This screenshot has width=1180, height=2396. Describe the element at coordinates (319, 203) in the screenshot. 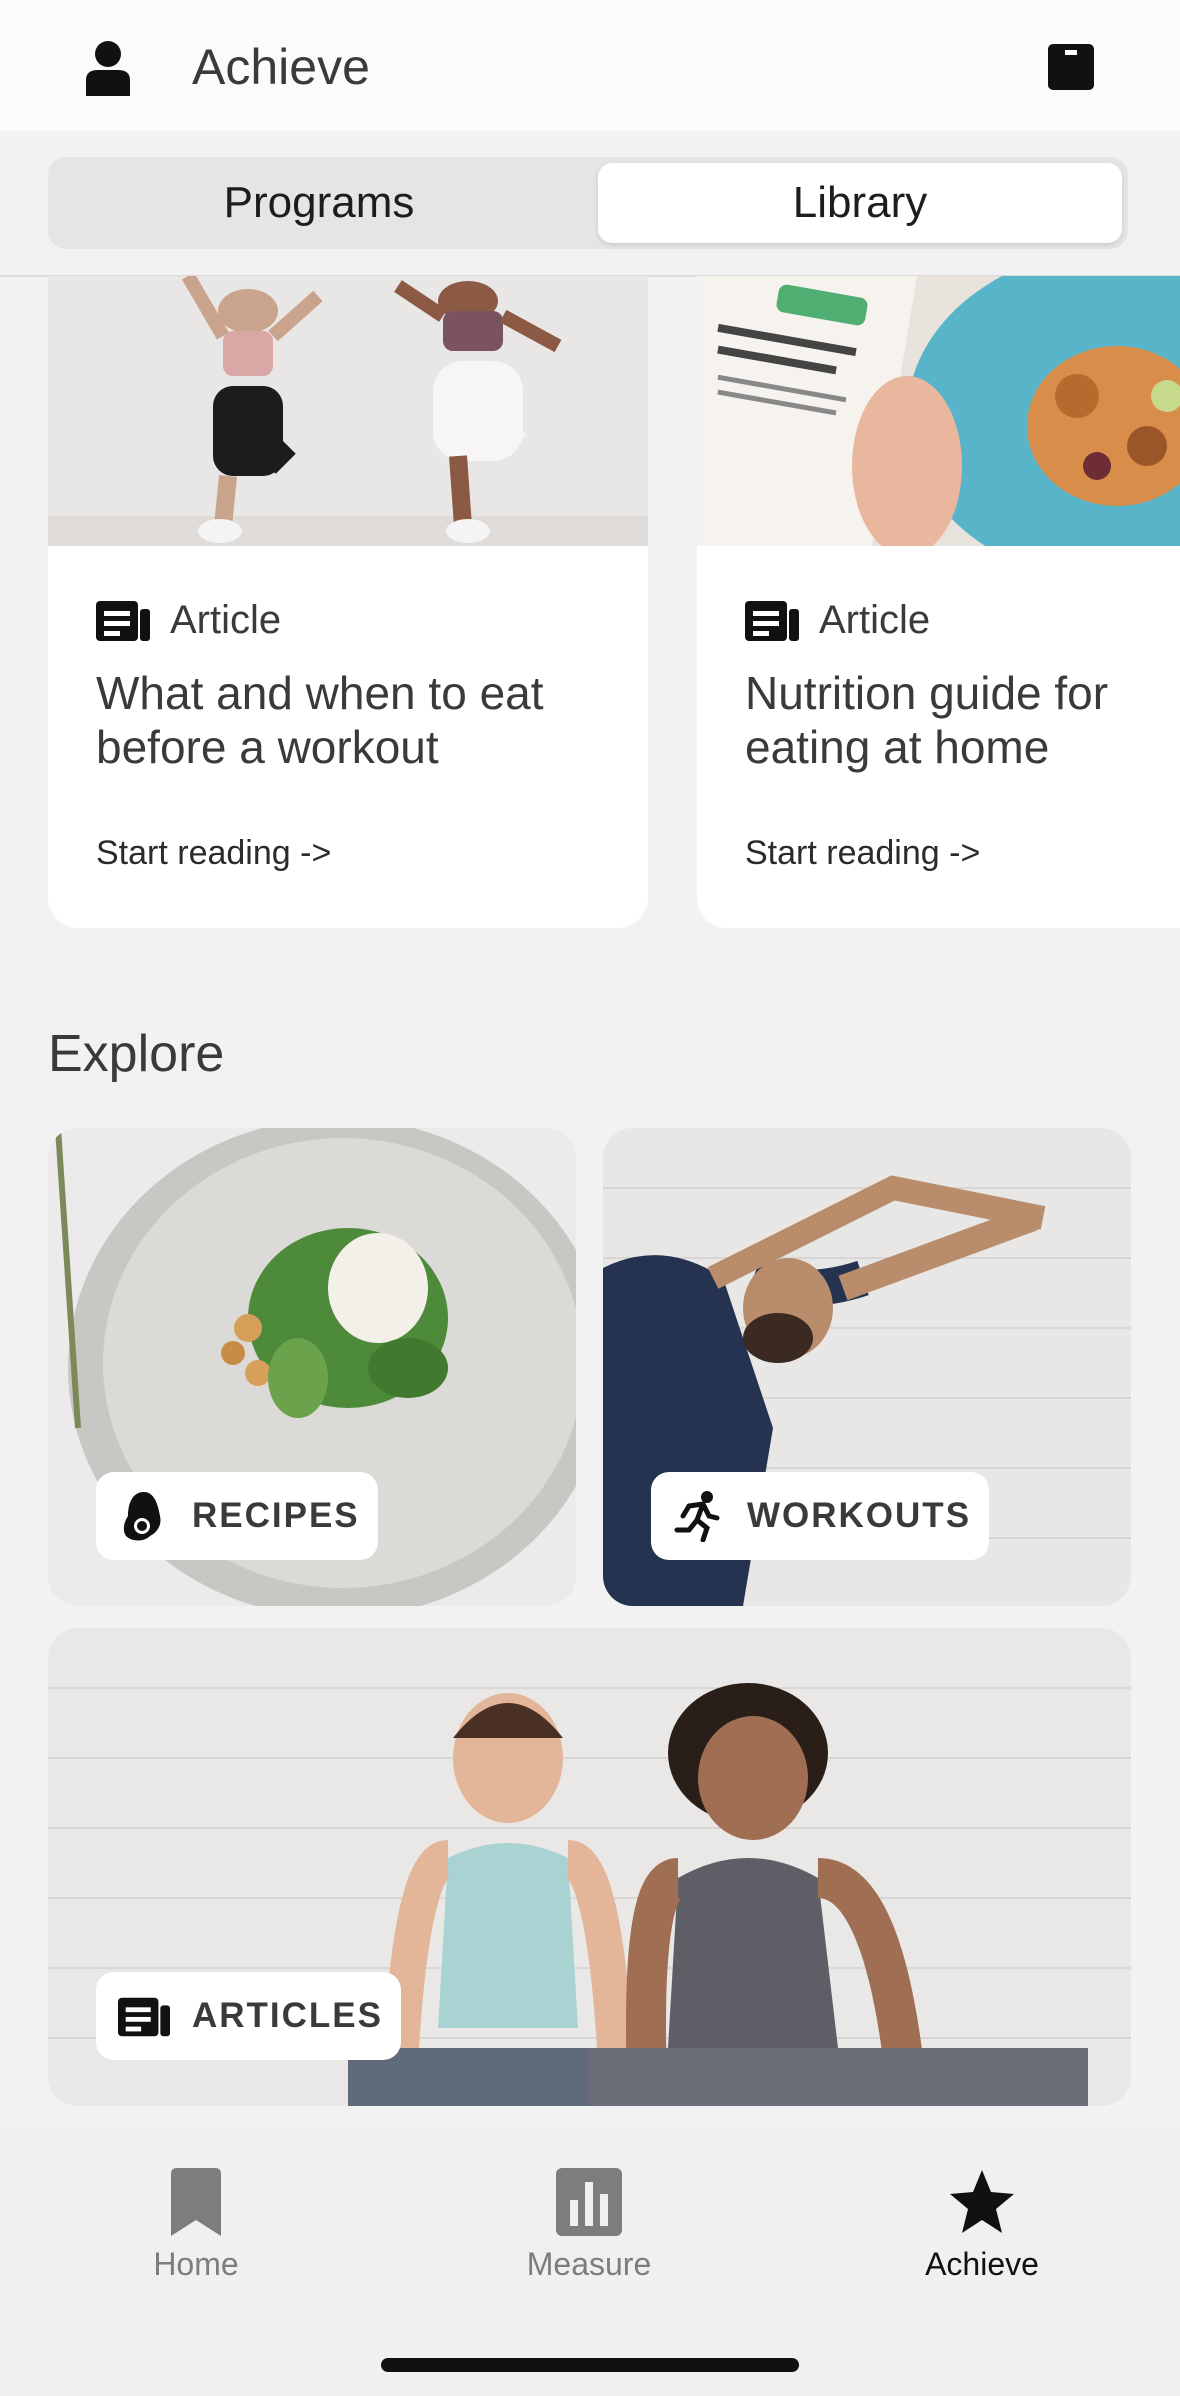

I see `tab-programs: Programs` at that location.